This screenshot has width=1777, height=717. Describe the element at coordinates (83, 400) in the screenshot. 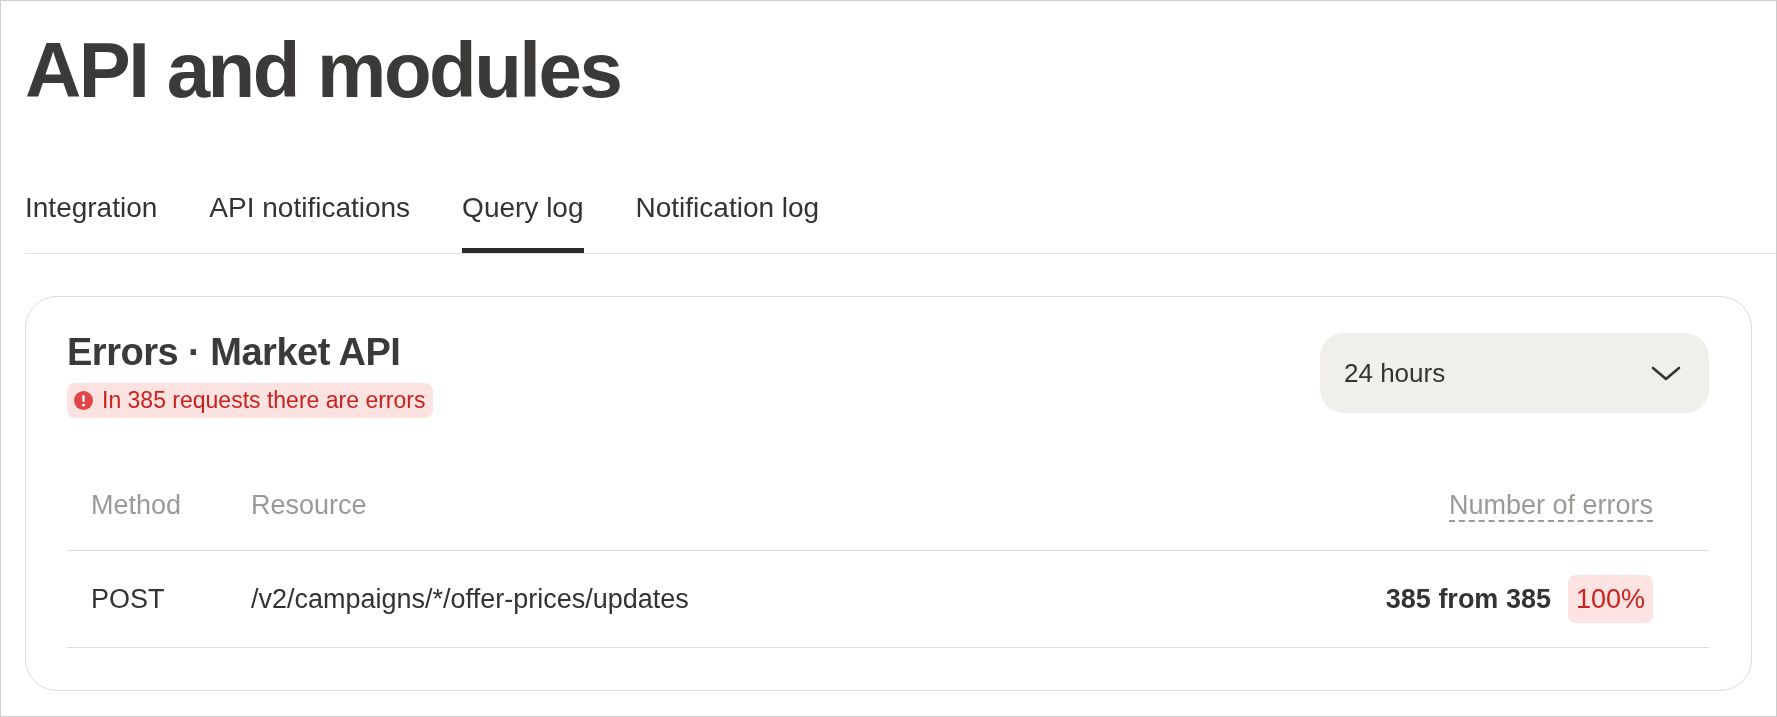

I see `alert-icon` at that location.